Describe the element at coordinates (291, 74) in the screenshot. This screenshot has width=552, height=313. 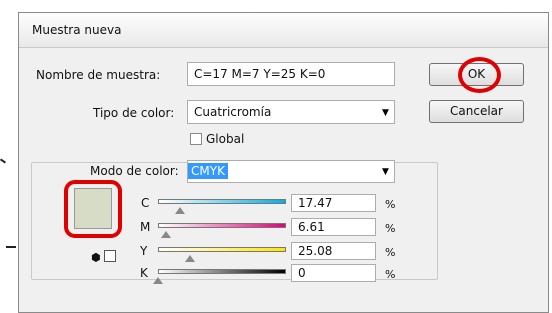
I see `swatch-name-input: C=17 M=7 Y=25 K=0` at that location.